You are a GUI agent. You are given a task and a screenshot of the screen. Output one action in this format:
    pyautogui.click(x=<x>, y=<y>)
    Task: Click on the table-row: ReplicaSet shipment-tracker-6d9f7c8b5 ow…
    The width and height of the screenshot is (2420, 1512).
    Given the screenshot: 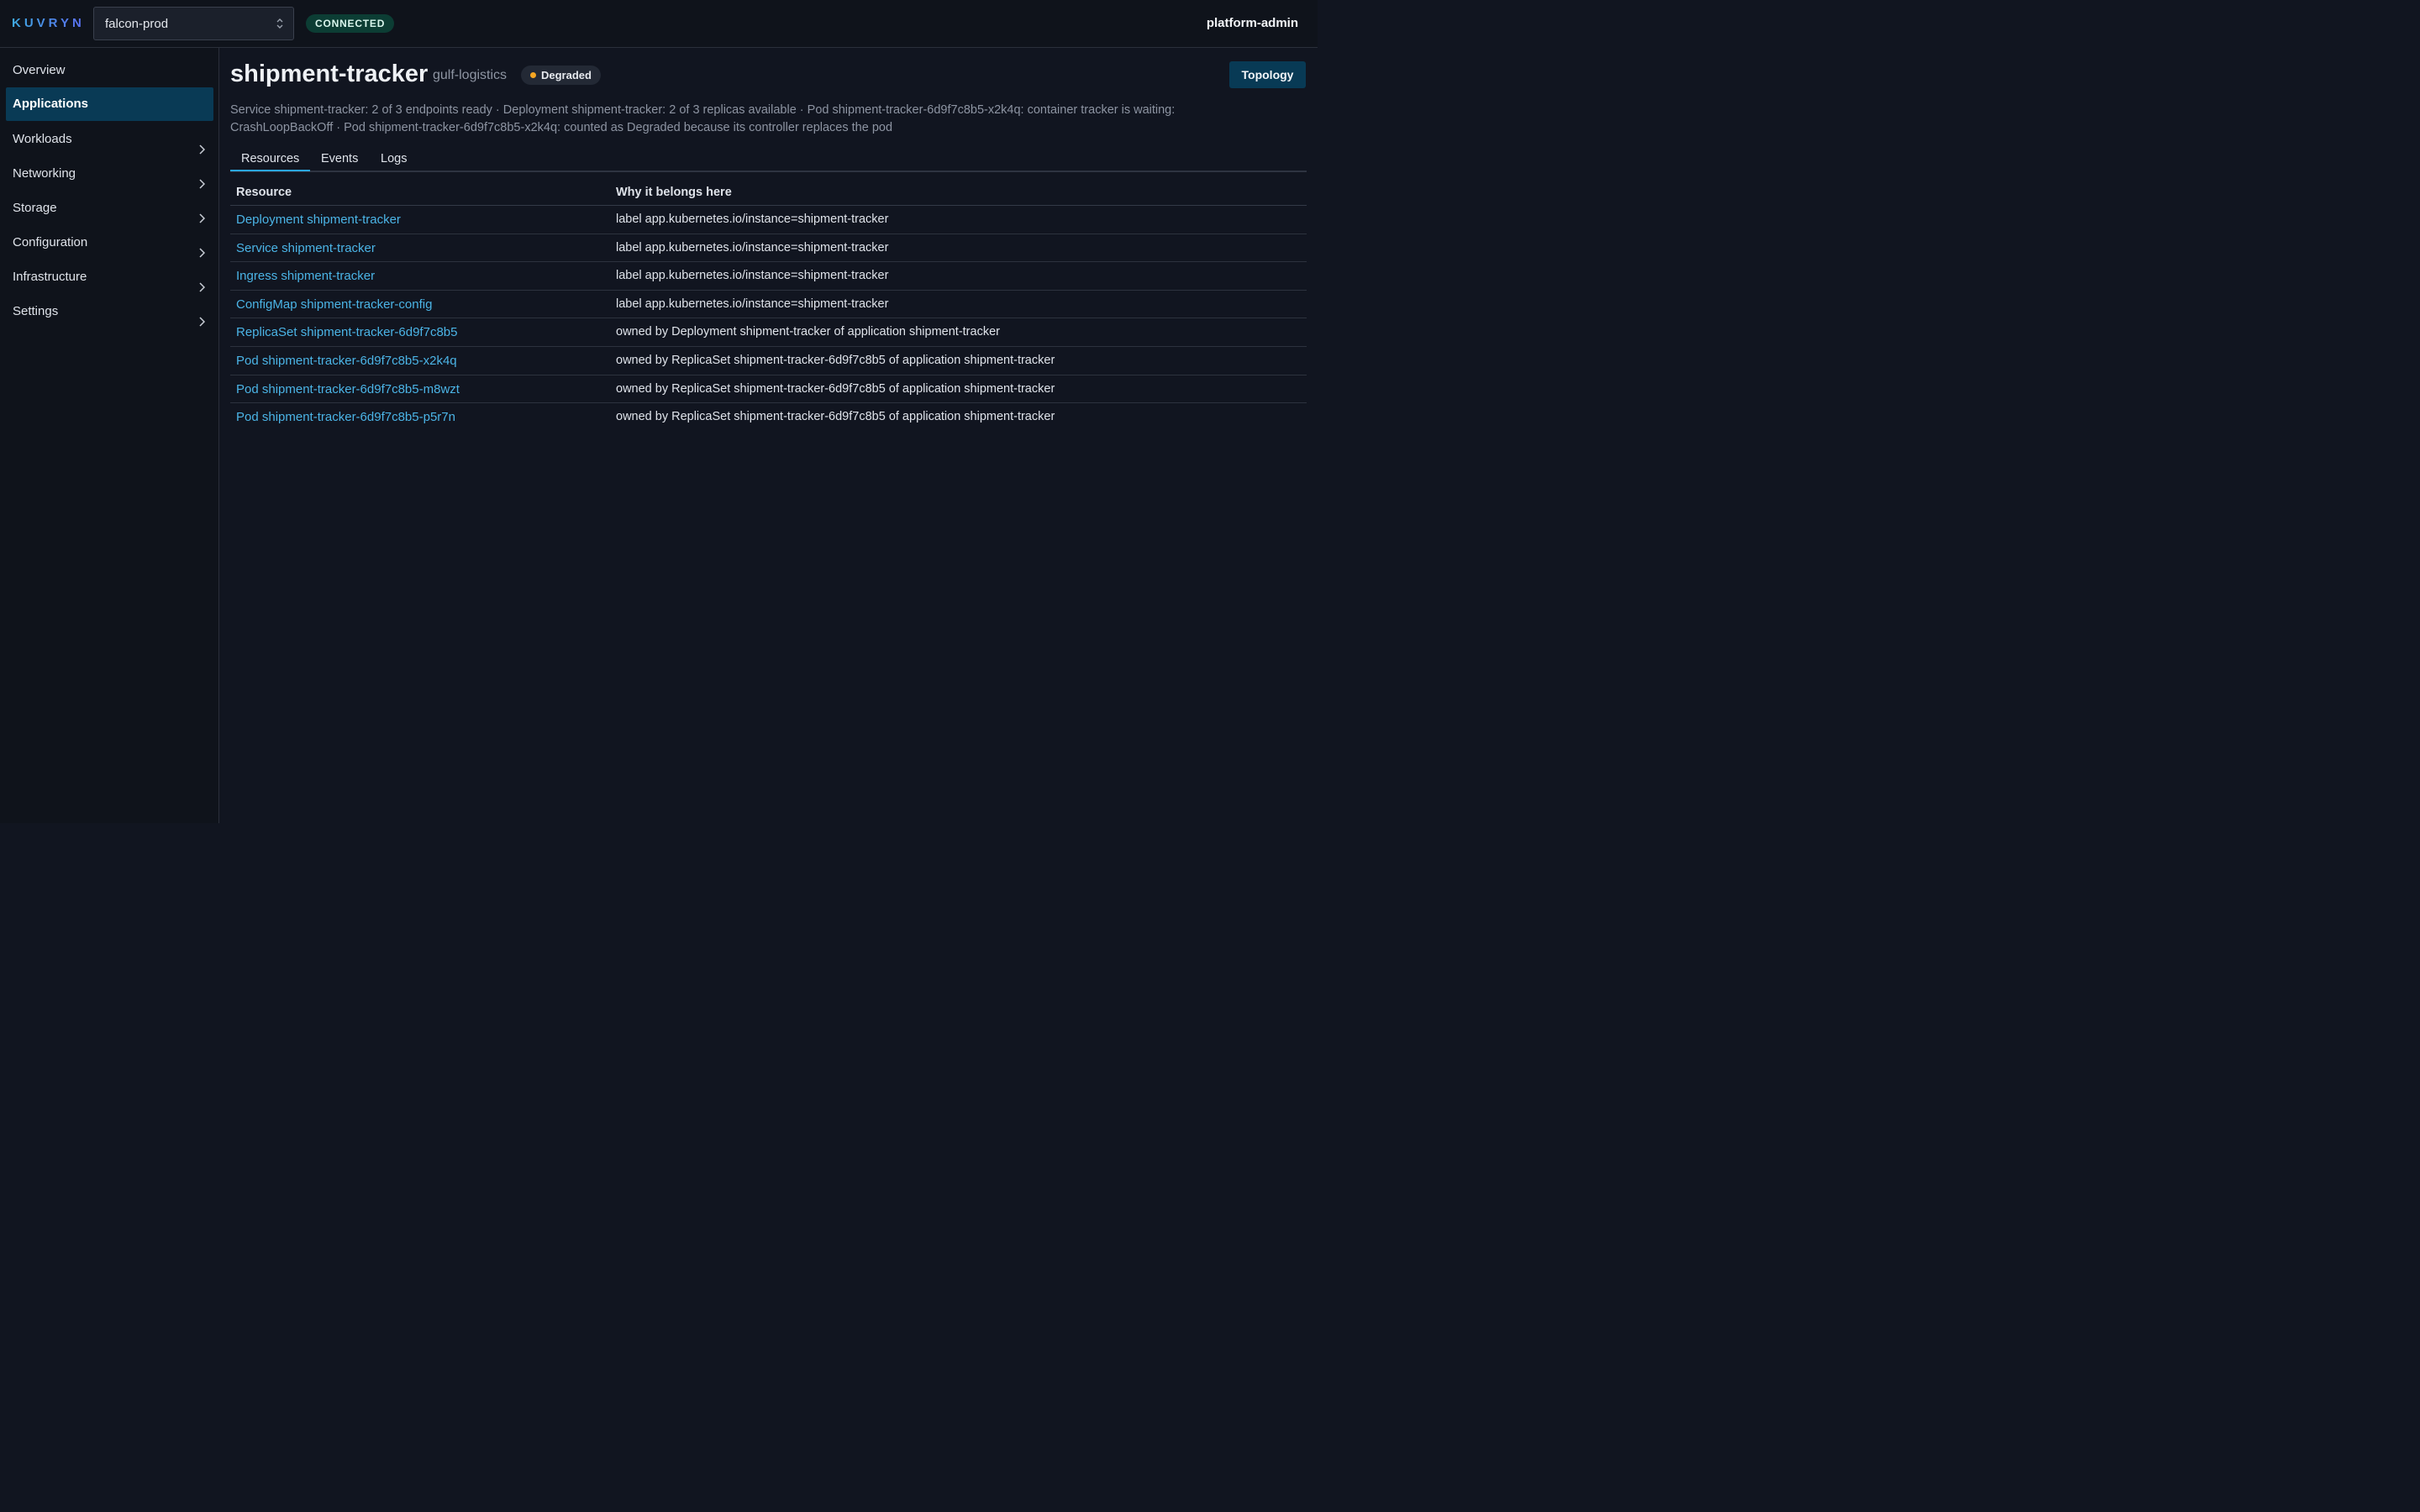 What is the action you would take?
    pyautogui.click(x=768, y=332)
    